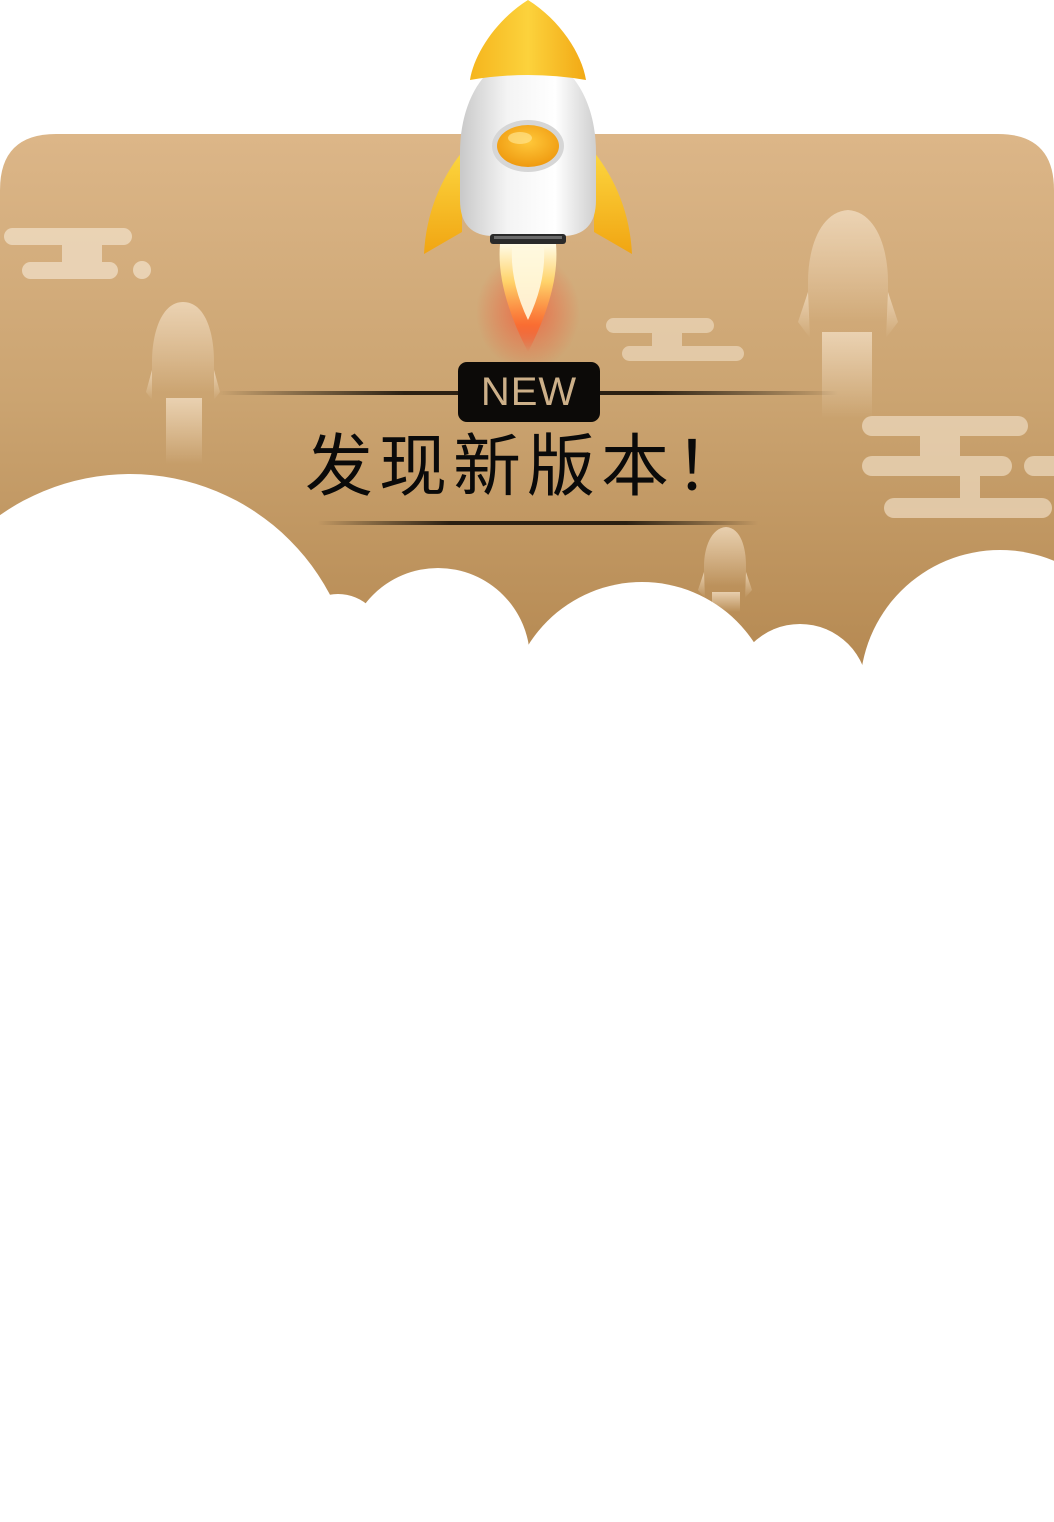 This screenshot has width=1054, height=1522. Describe the element at coordinates (526, 467) in the screenshot. I see `dialog-title: 发现新版本！` at that location.